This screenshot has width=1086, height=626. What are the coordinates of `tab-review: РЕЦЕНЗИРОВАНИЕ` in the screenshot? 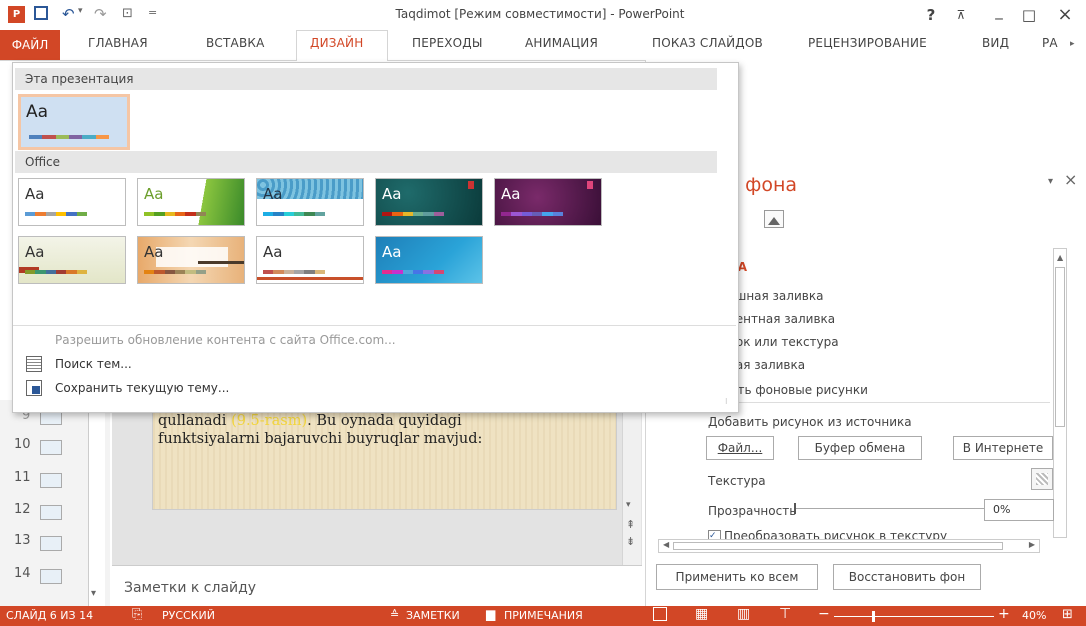 It's located at (867, 43).